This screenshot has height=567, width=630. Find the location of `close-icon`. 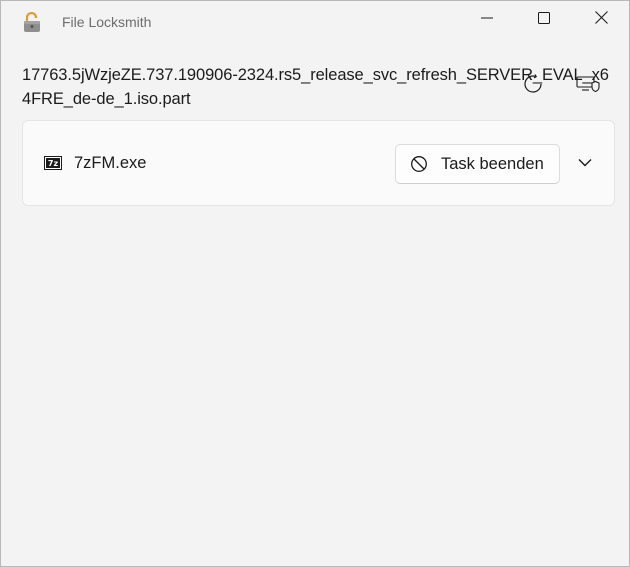

close-icon is located at coordinates (601, 20).